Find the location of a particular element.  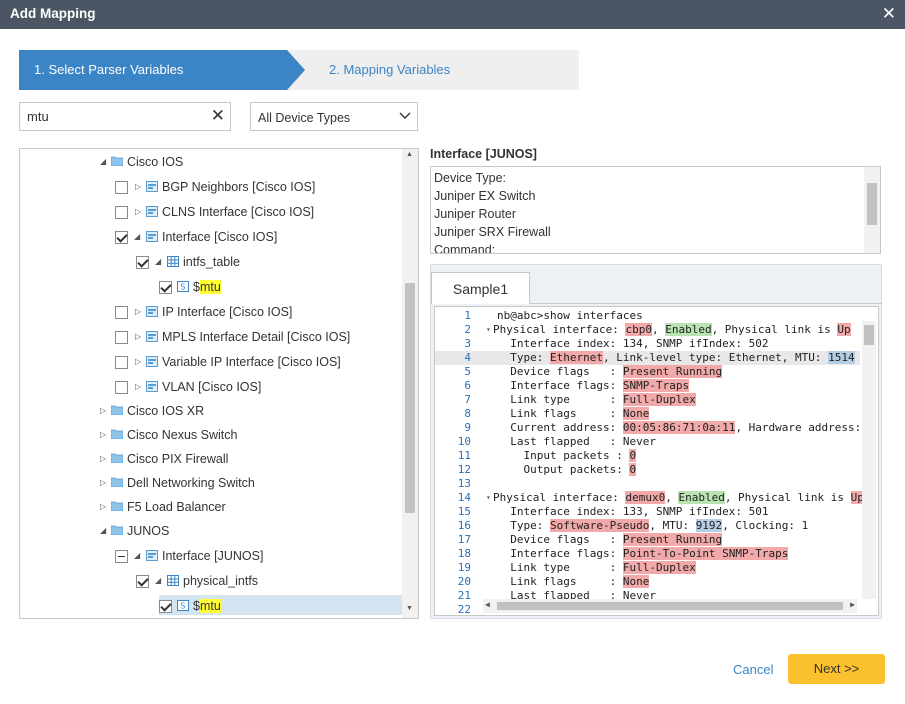

tab-underline is located at coordinates (705, 303).